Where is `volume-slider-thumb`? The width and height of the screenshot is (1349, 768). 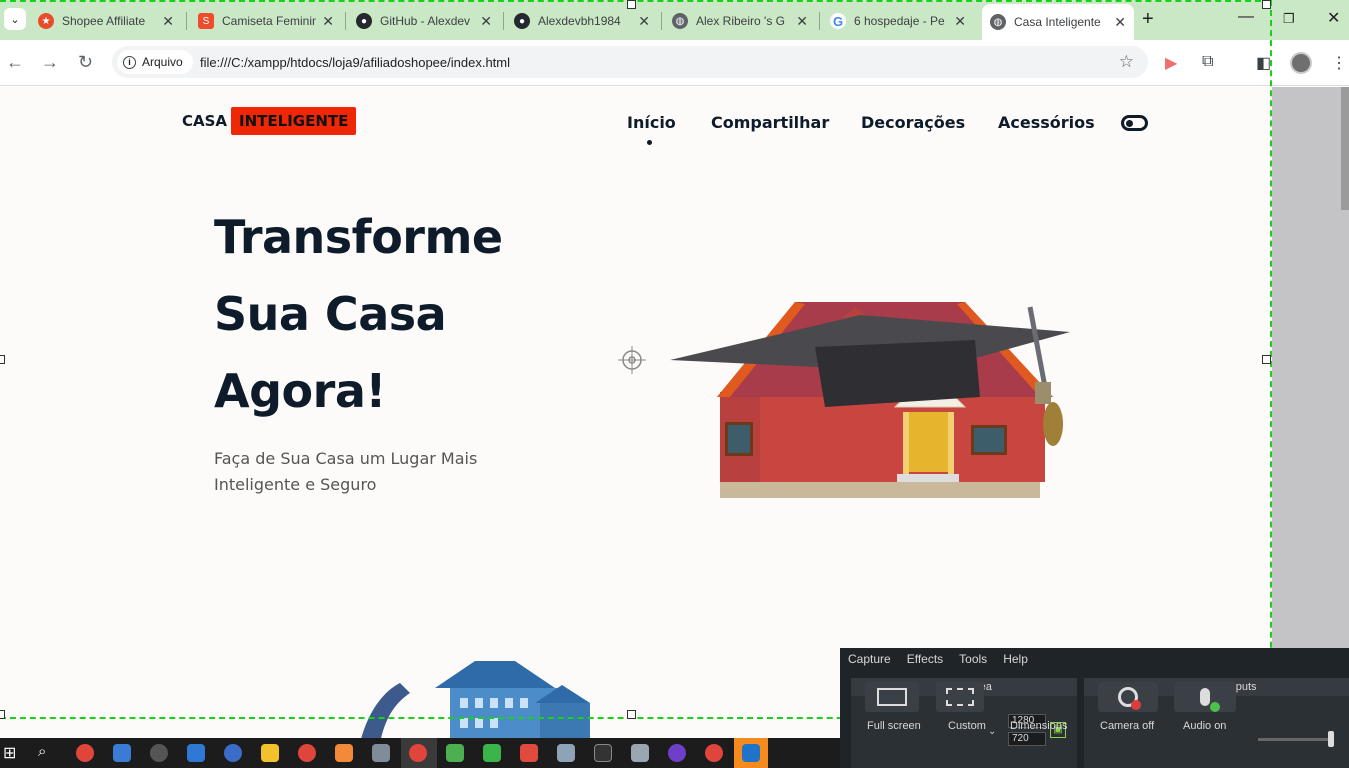
volume-slider-thumb is located at coordinates (1331, 739).